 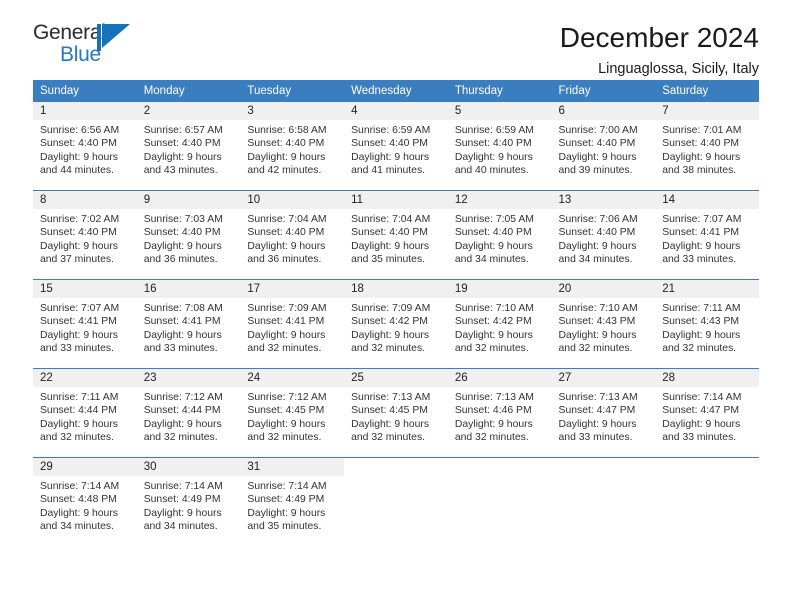 What do you see at coordinates (702, 130) in the screenshot?
I see `sunrise-text: Sunrise: 7:01 AM` at bounding box center [702, 130].